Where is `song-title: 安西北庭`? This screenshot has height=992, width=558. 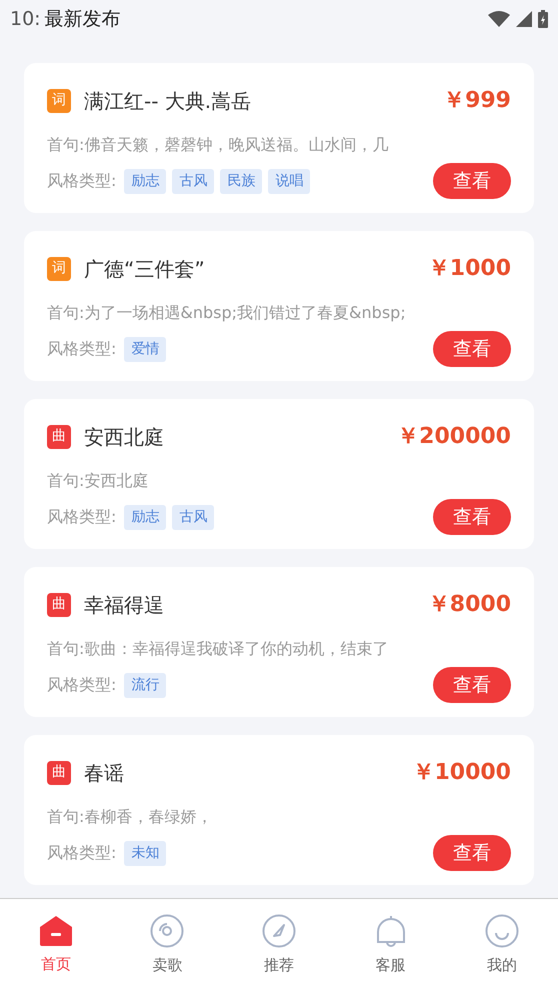
song-title: 安西北庭 is located at coordinates (124, 437).